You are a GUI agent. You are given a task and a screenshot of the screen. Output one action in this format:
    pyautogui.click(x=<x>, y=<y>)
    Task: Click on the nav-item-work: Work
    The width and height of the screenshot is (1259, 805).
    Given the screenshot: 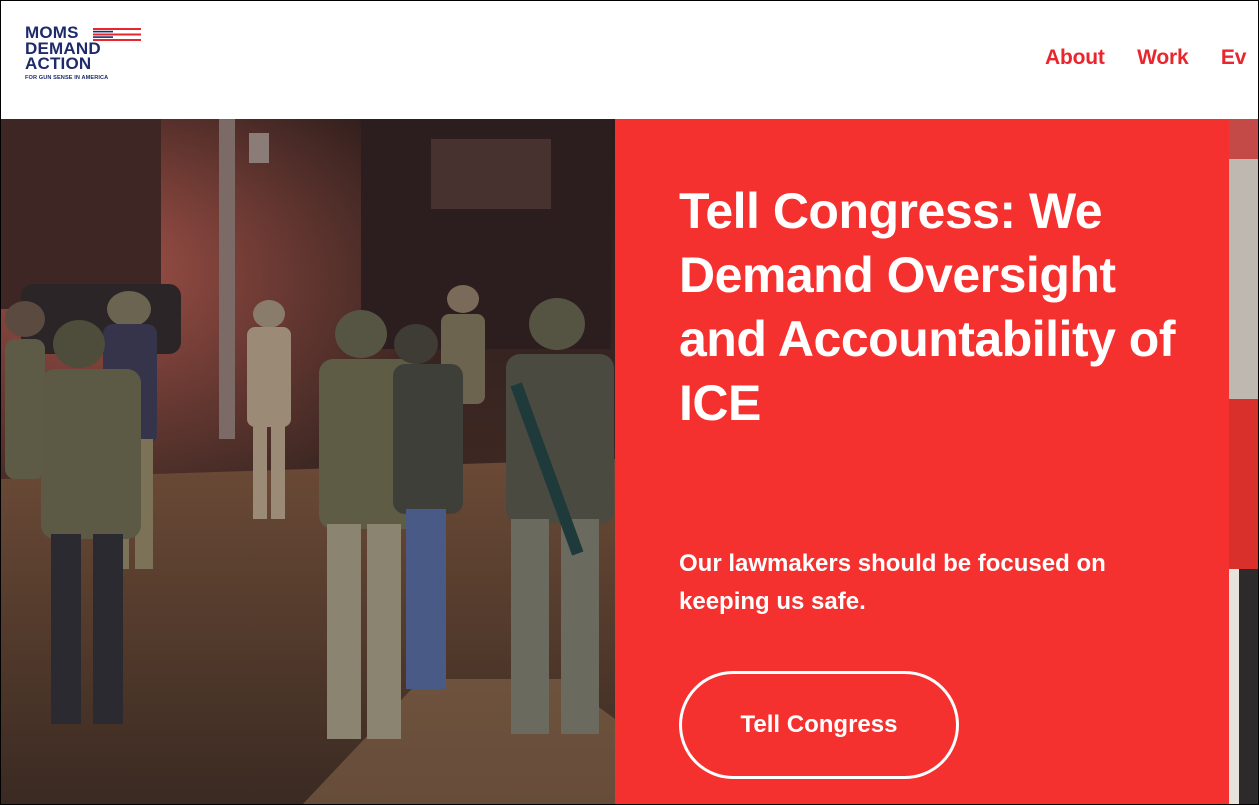 What is the action you would take?
    pyautogui.click(x=1163, y=57)
    